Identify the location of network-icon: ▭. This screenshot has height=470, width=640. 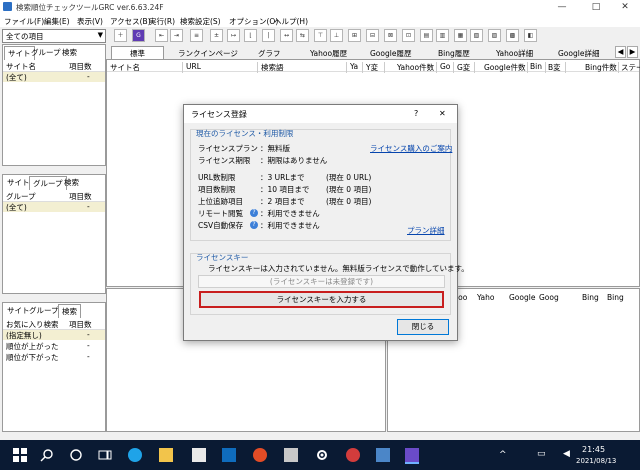
(541, 454).